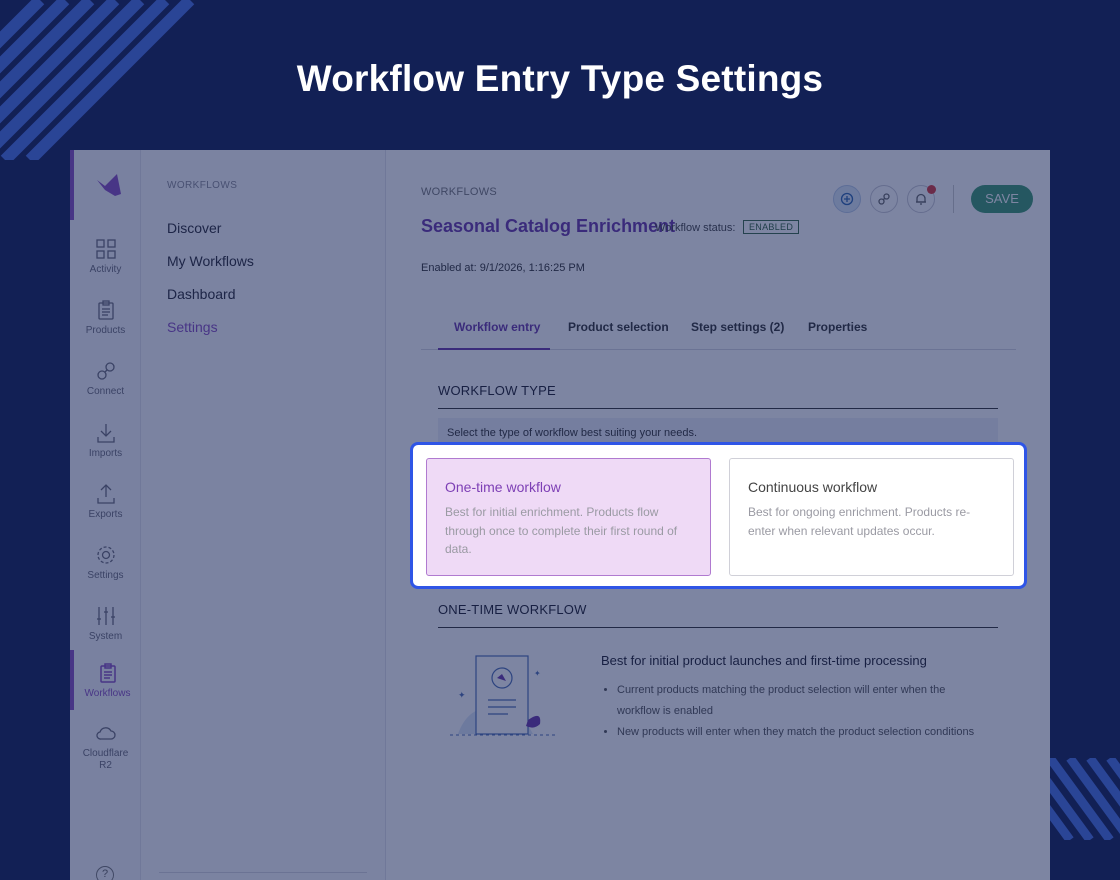 The height and width of the screenshot is (880, 1120). Describe the element at coordinates (548, 226) in the screenshot. I see `page-title: Seasonal Catalog Enrichment` at that location.